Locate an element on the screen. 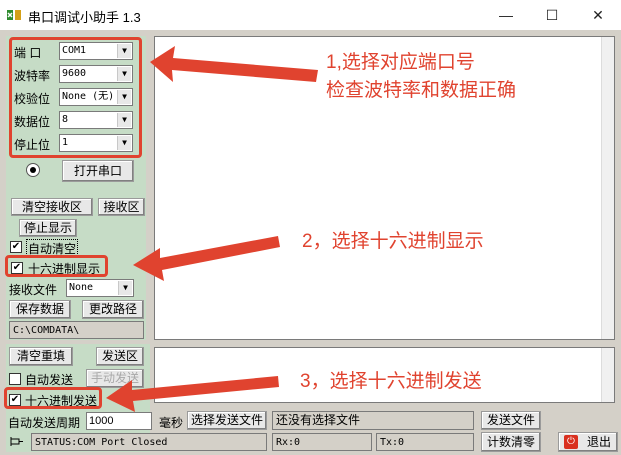 The image size is (621, 455). title-bar: 串口调试小助手 1.3 — ☐ ✕ is located at coordinates (310, 15).